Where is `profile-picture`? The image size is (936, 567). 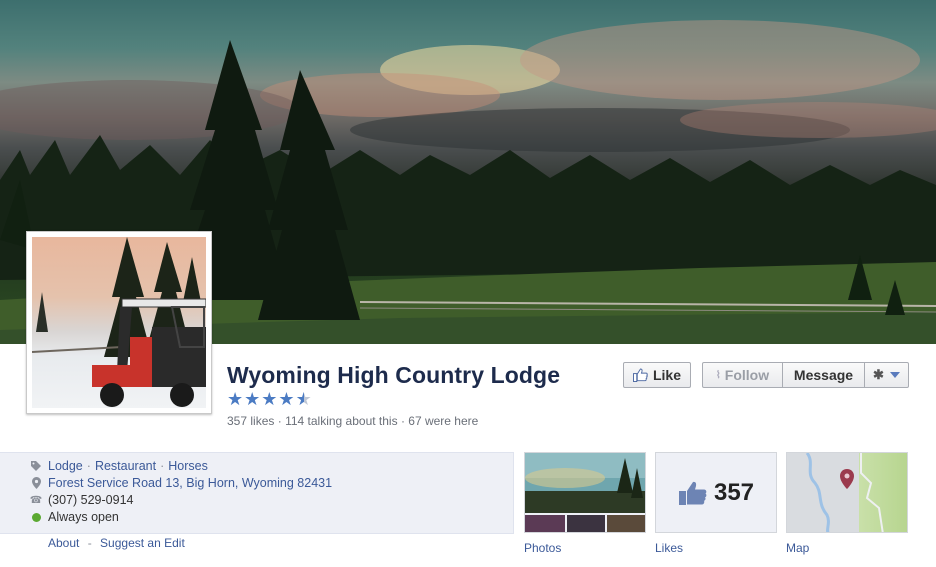
profile-picture is located at coordinates (119, 322).